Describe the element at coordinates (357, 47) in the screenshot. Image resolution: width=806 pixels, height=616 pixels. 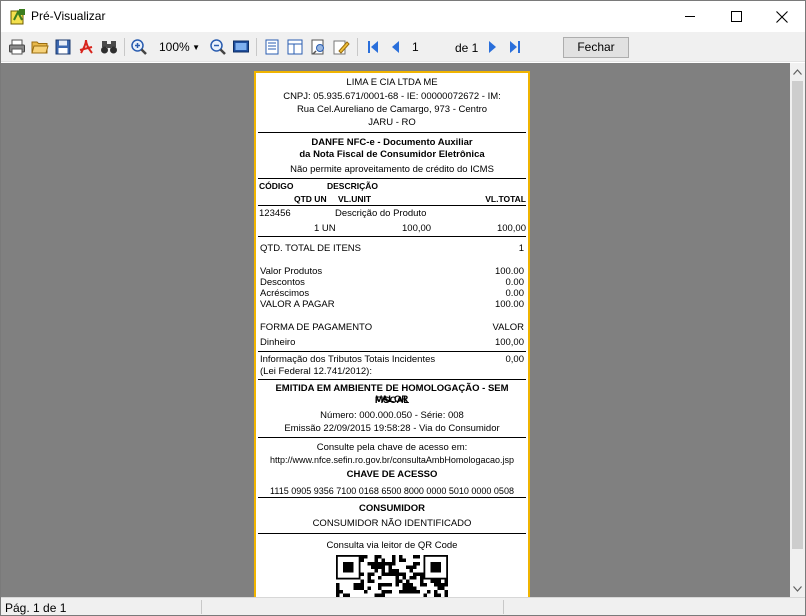
I see `toolbar-separator` at that location.